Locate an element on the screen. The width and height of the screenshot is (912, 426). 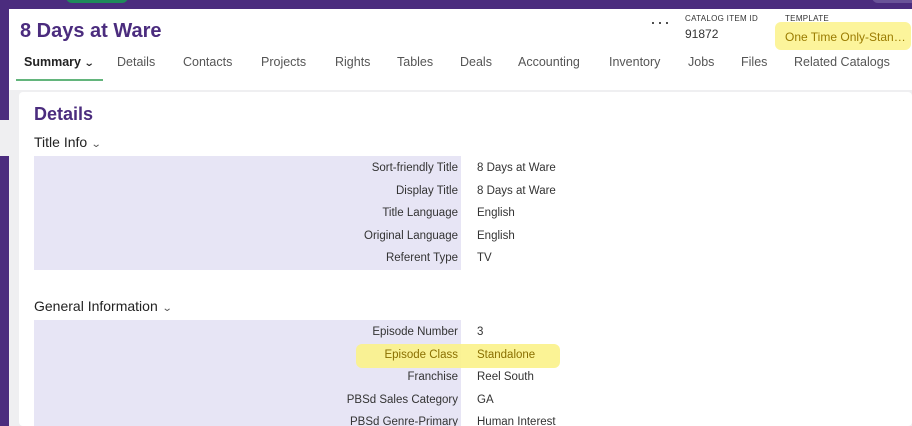
field-row: Title Language English is located at coordinates (469, 213).